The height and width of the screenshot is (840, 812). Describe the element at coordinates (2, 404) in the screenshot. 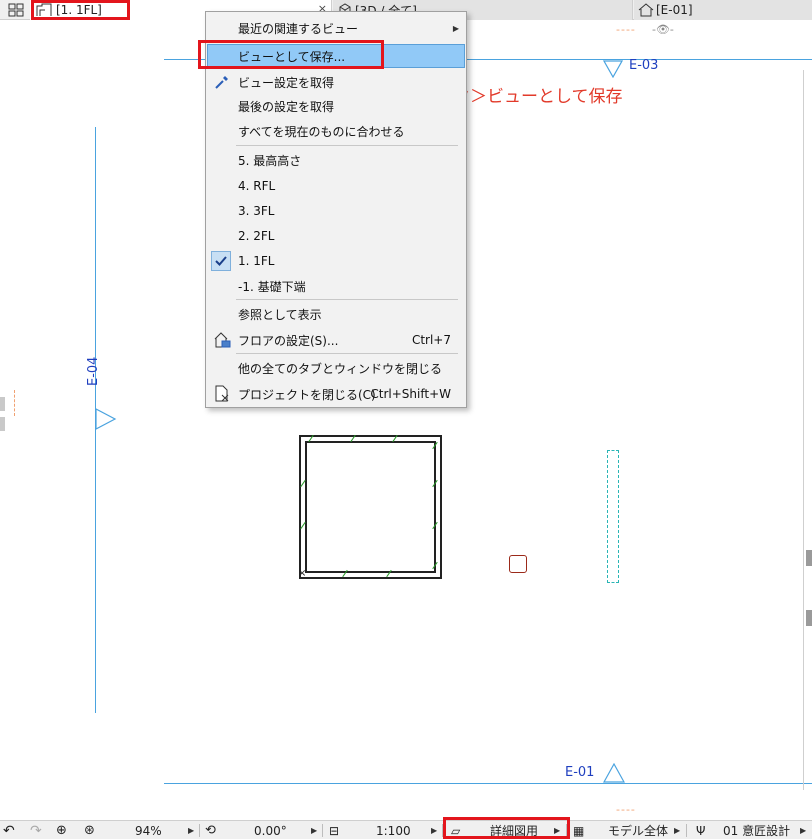

I see `left-splitter-handle` at that location.